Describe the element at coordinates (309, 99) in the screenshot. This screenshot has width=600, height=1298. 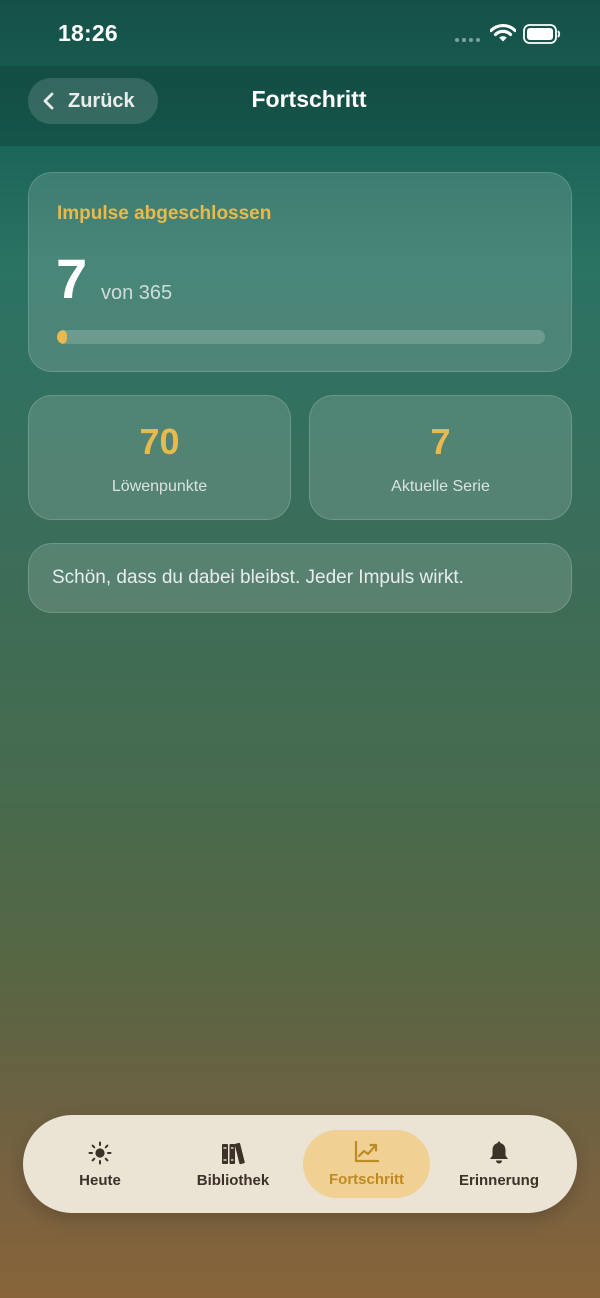
I see `page-title: Fortschritt` at that location.